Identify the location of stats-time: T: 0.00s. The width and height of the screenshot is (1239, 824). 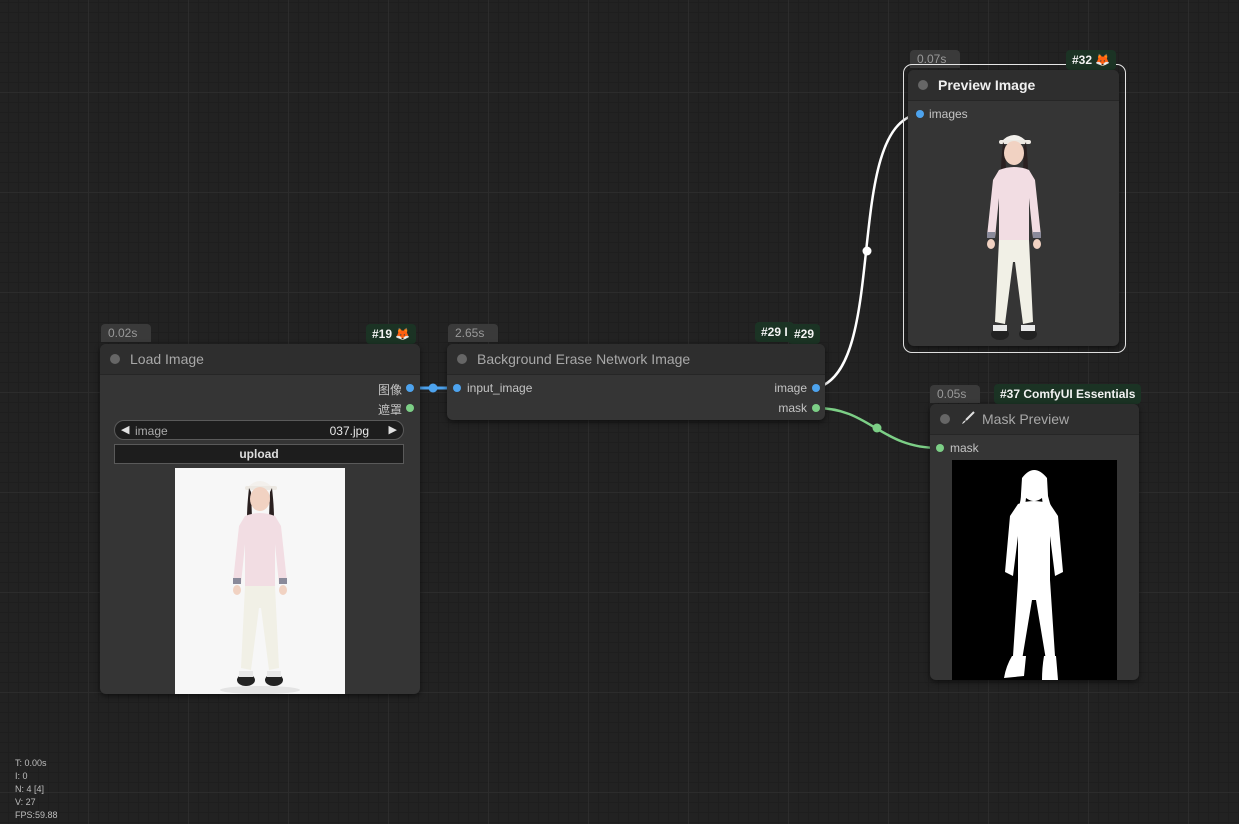
(31, 763).